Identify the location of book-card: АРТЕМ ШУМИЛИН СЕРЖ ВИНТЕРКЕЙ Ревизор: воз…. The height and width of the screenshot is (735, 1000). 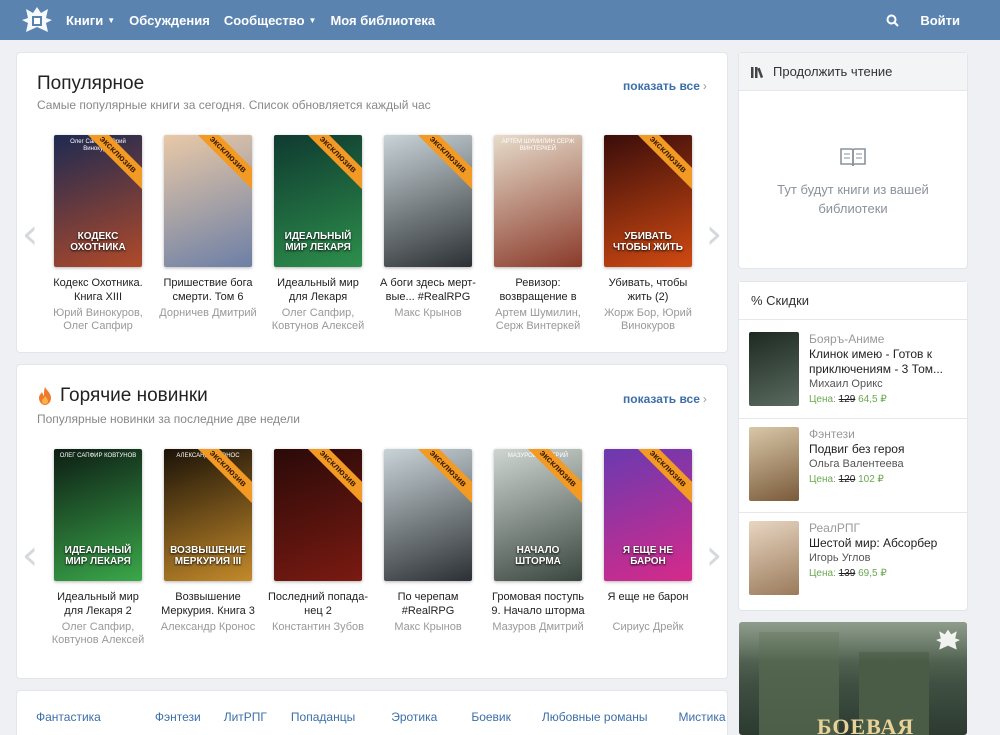
(538, 234).